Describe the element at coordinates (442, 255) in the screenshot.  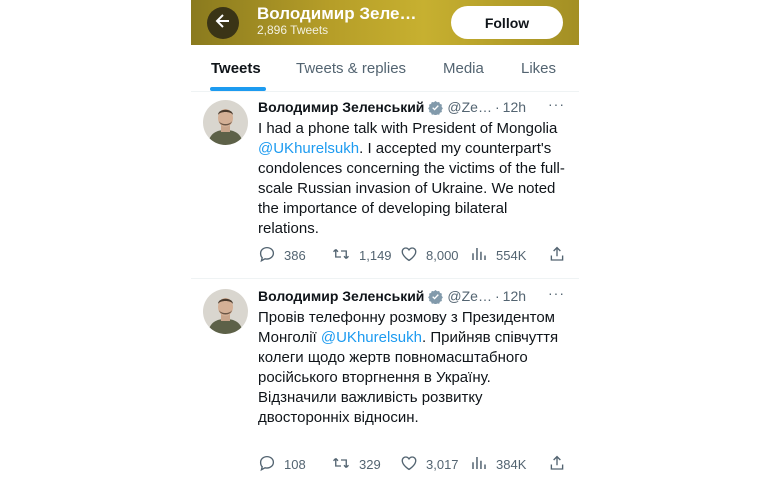
I see `like-count: 8,000` at that location.